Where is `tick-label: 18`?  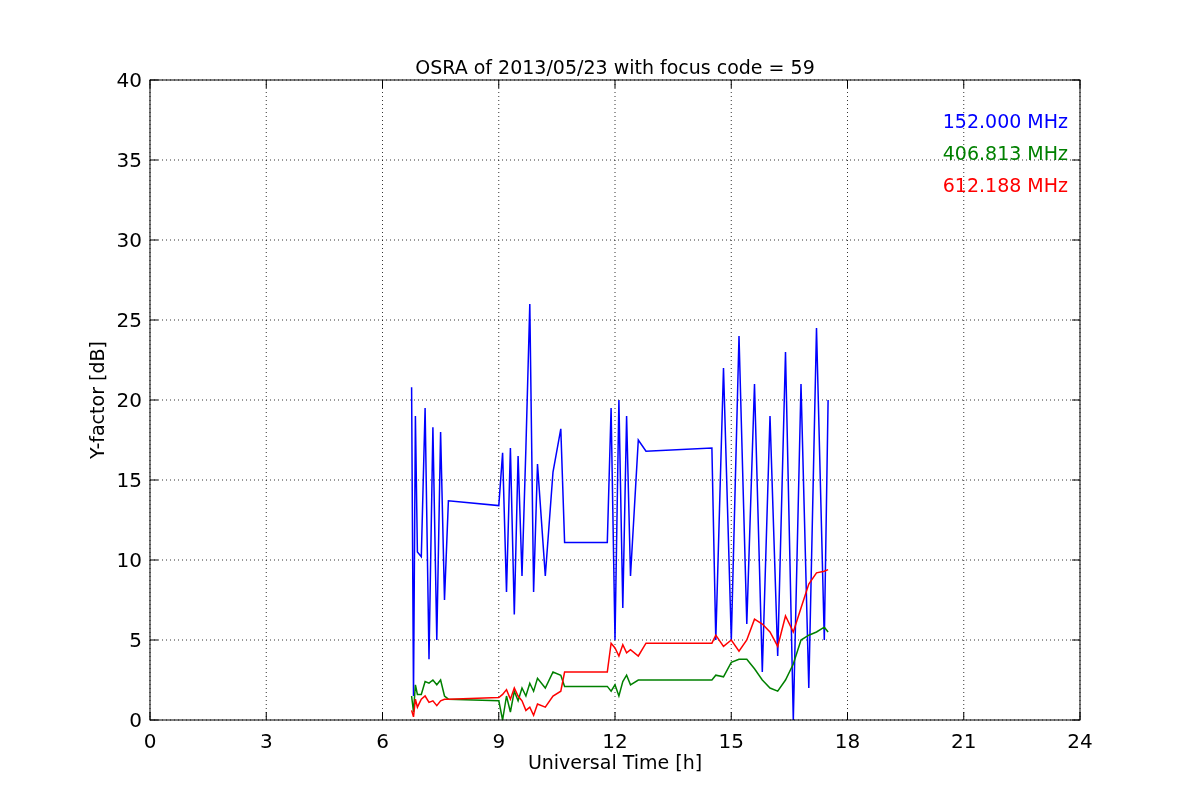 tick-label: 18 is located at coordinates (847, 741).